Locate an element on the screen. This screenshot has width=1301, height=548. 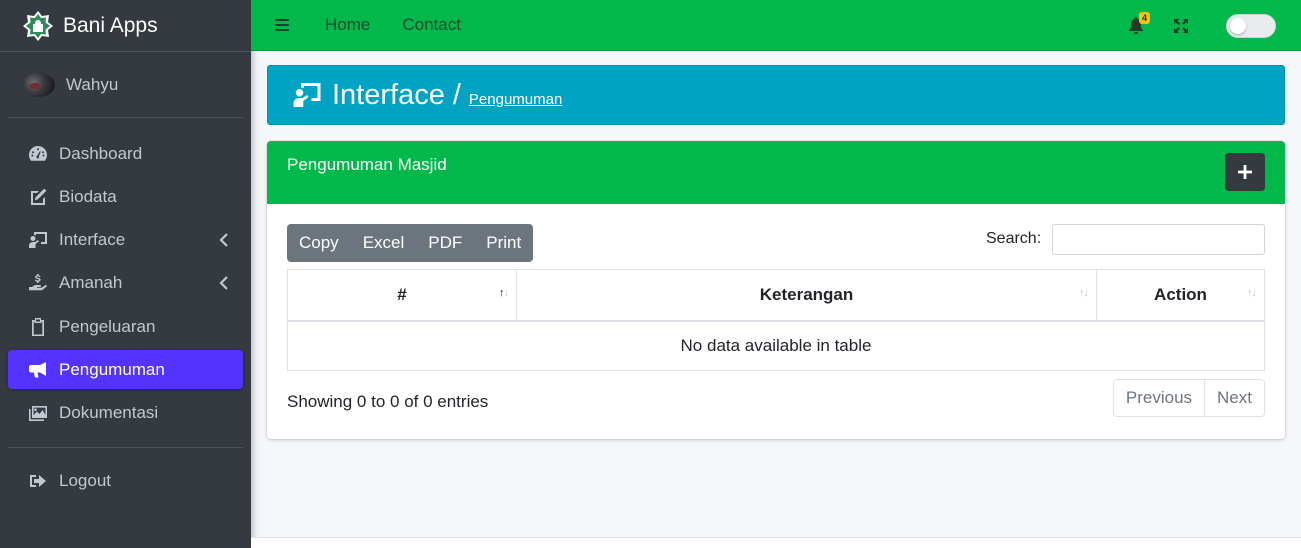
user-panel: Wahyu is located at coordinates (125, 85).